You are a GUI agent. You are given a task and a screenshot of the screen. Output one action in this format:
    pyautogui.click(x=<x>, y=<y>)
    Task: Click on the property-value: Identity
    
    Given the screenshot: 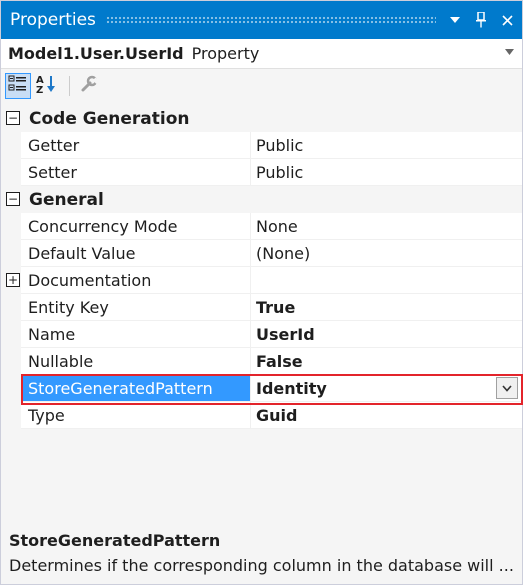 What is the action you would take?
    pyautogui.click(x=291, y=388)
    